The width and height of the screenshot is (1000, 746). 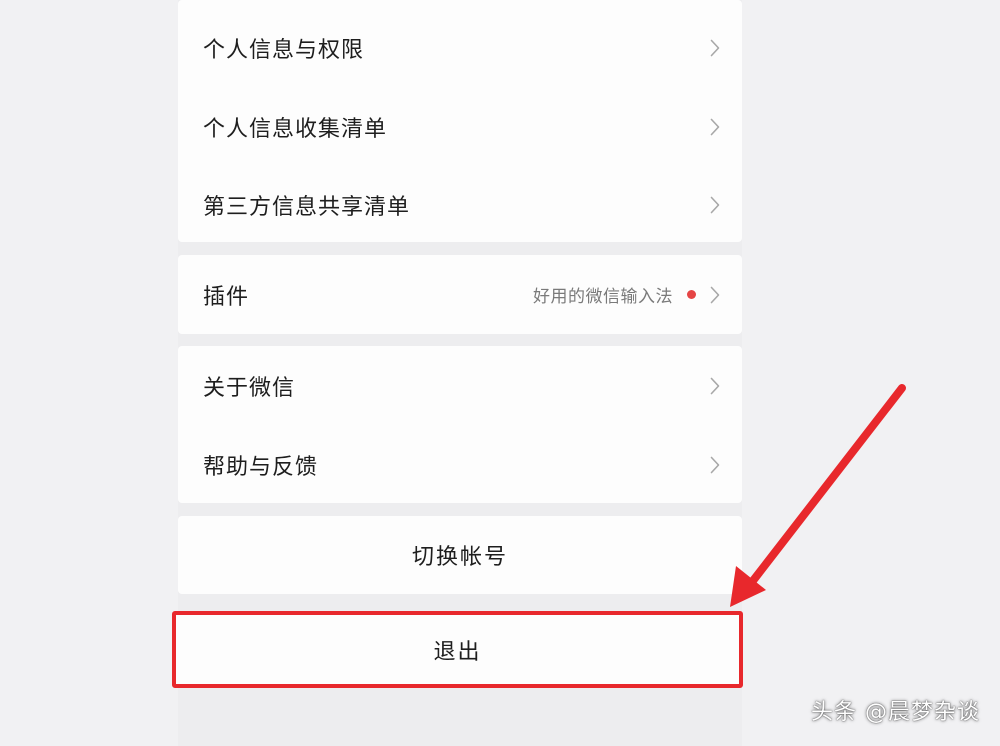 I want to click on settings-item-label: 关于微信, so click(x=249, y=388).